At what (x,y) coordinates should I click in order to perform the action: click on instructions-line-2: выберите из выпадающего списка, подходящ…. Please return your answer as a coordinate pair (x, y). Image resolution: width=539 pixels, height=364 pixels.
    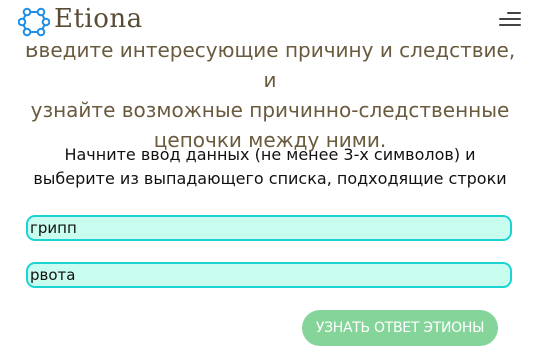
    Looking at the image, I should click on (270, 178).